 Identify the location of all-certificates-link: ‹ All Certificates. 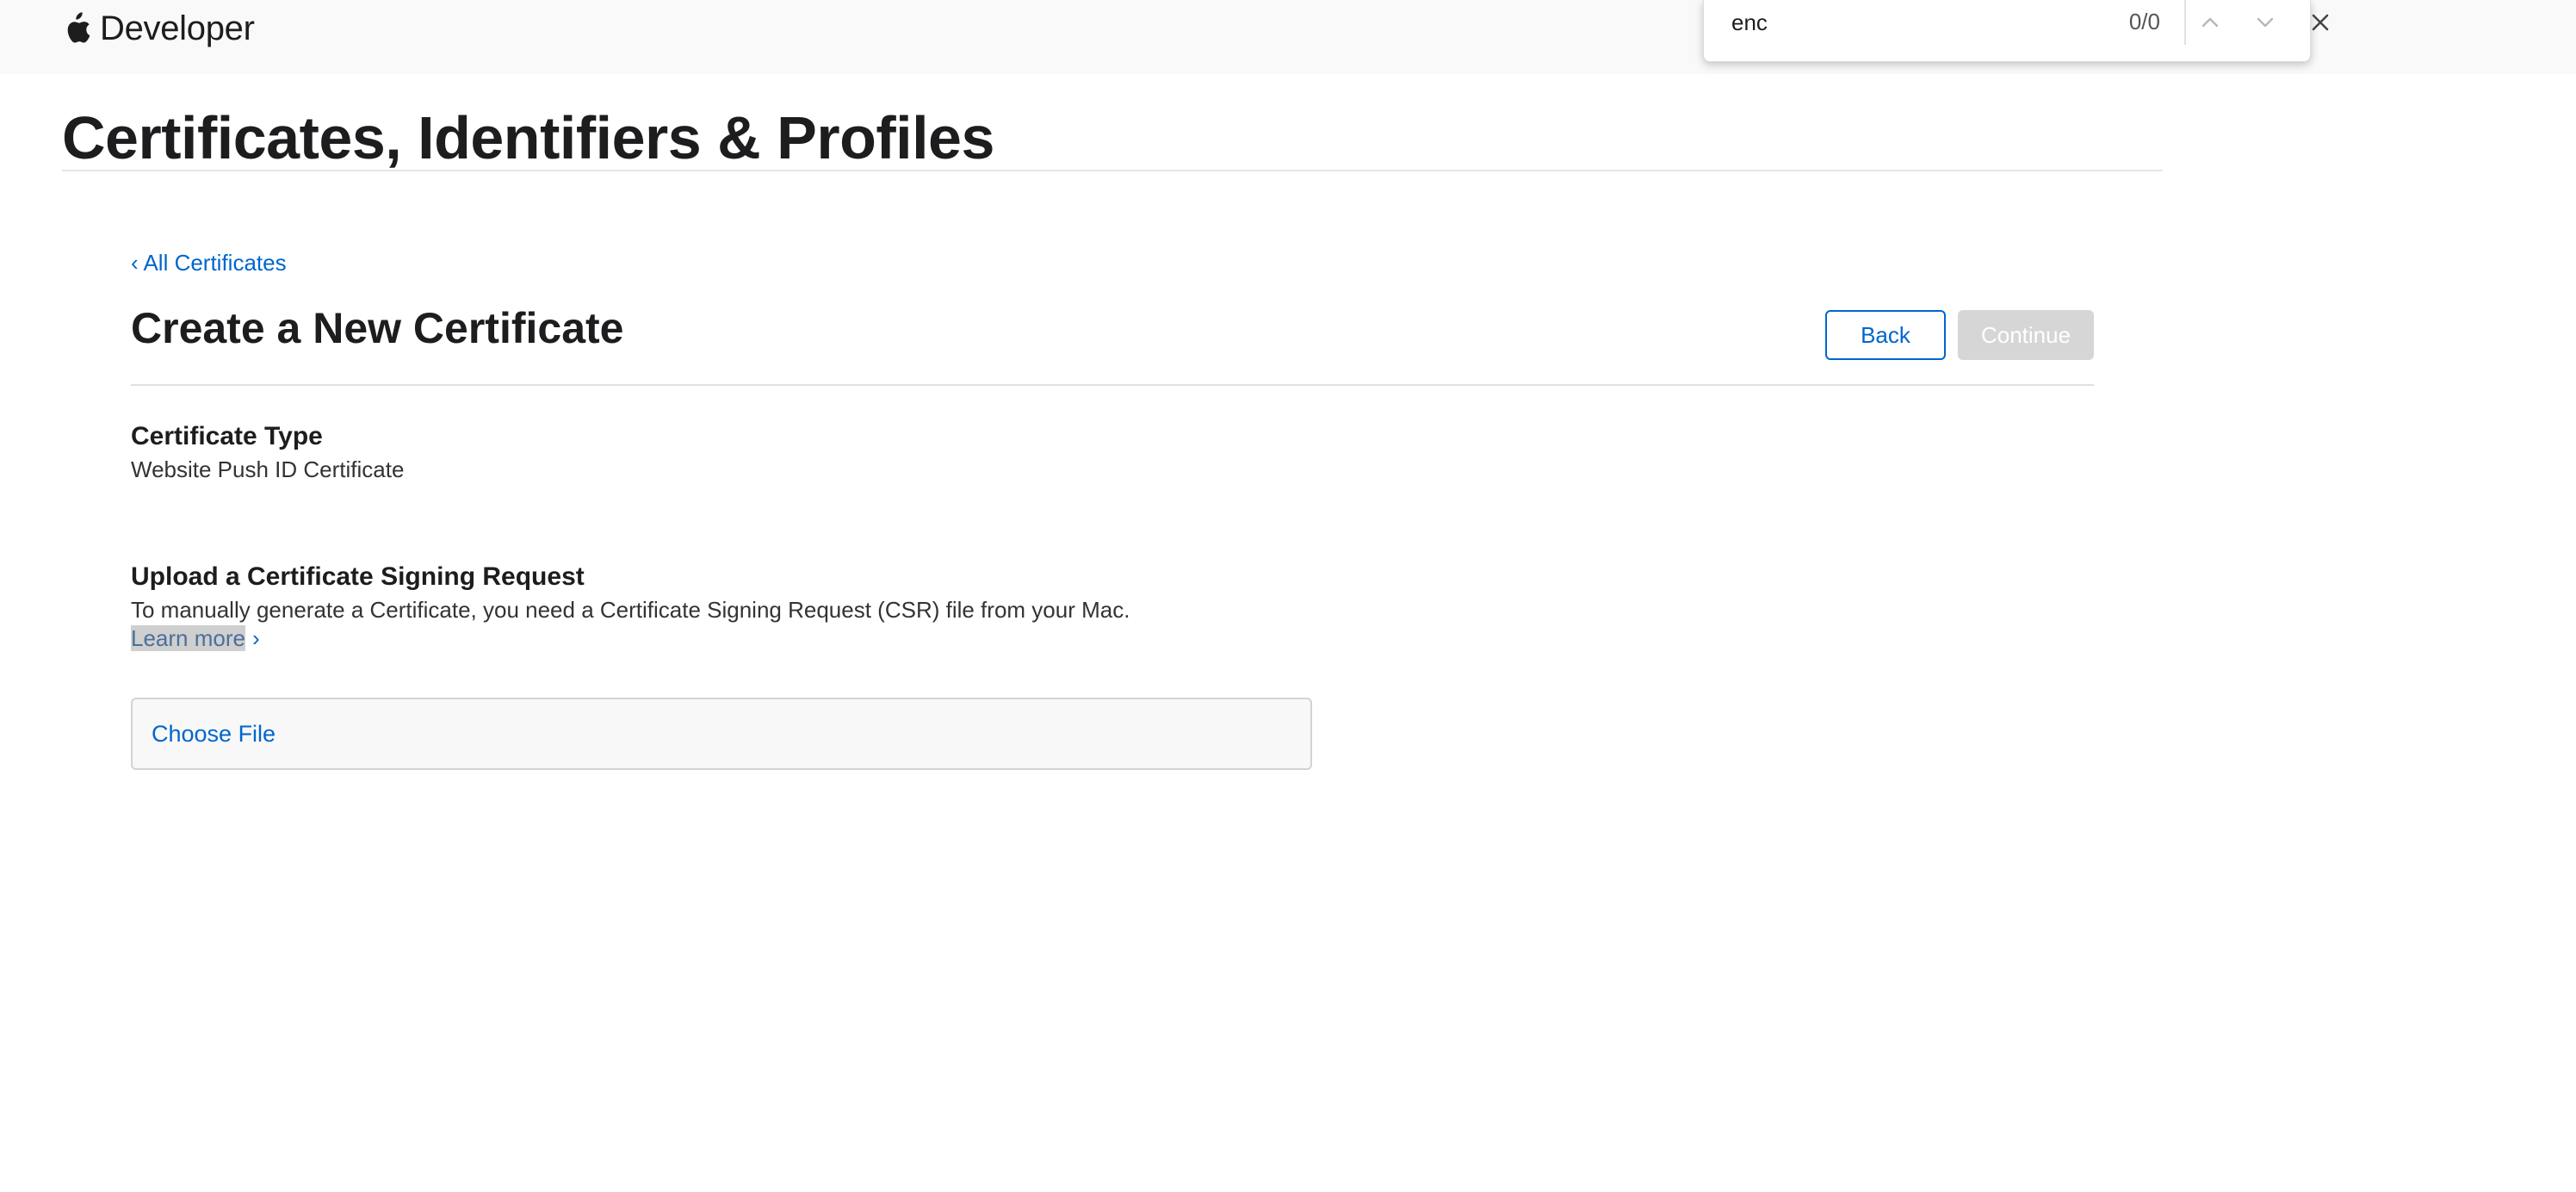
(209, 263).